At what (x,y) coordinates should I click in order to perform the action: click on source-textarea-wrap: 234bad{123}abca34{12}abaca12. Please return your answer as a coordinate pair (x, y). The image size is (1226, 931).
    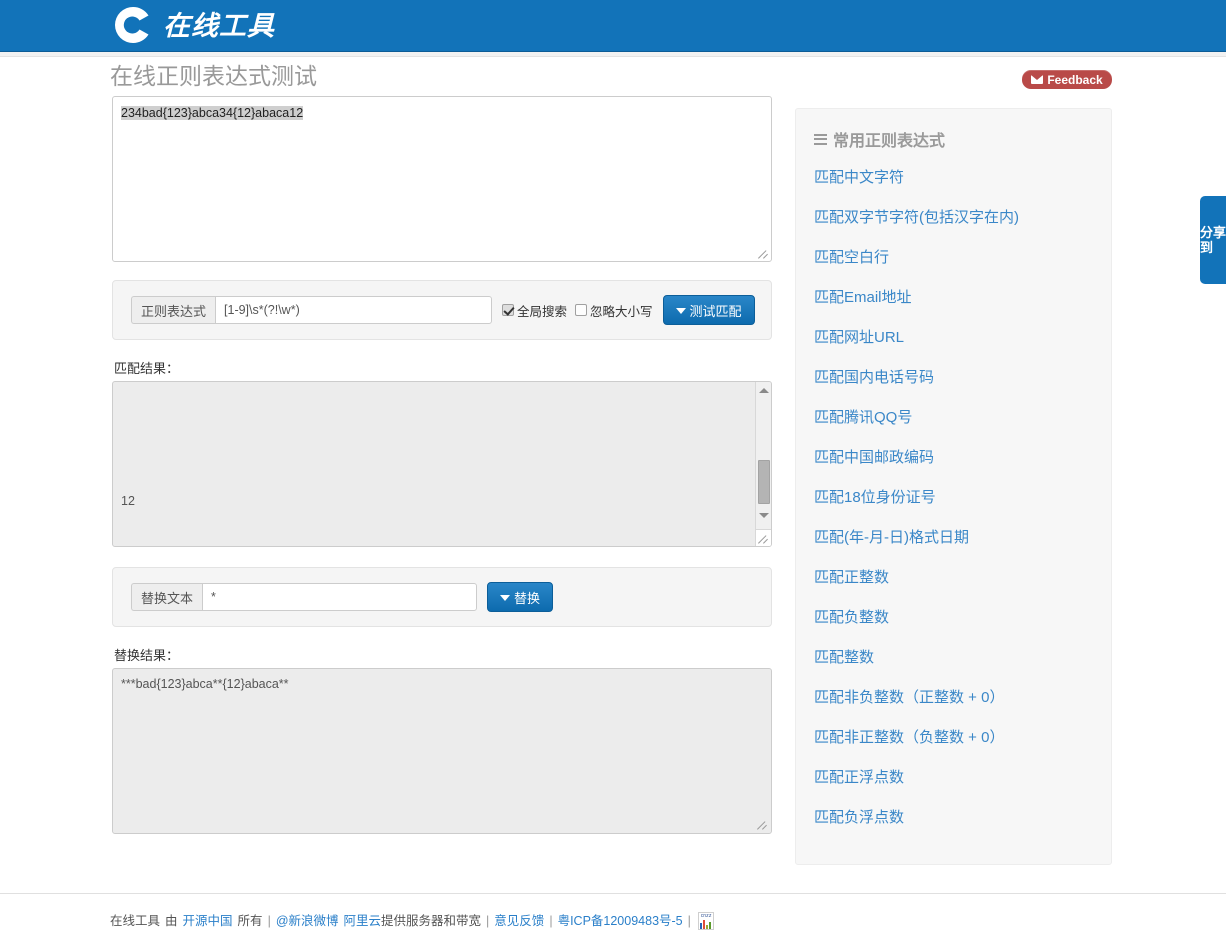
    Looking at the image, I should click on (442, 179).